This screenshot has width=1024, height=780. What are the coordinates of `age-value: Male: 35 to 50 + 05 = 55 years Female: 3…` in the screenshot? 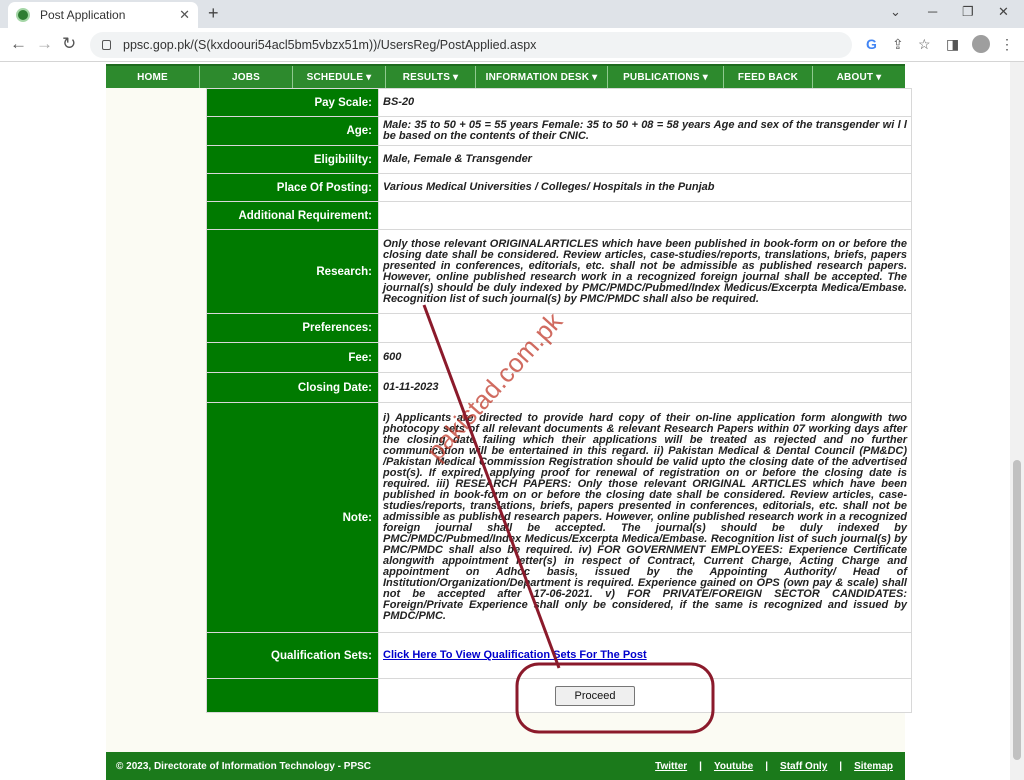 It's located at (645, 131).